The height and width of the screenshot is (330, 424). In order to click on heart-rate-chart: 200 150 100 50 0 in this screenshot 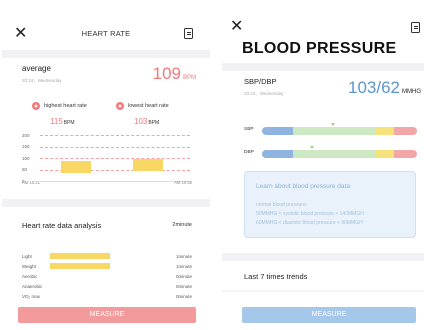, I will do `click(106, 159)`.